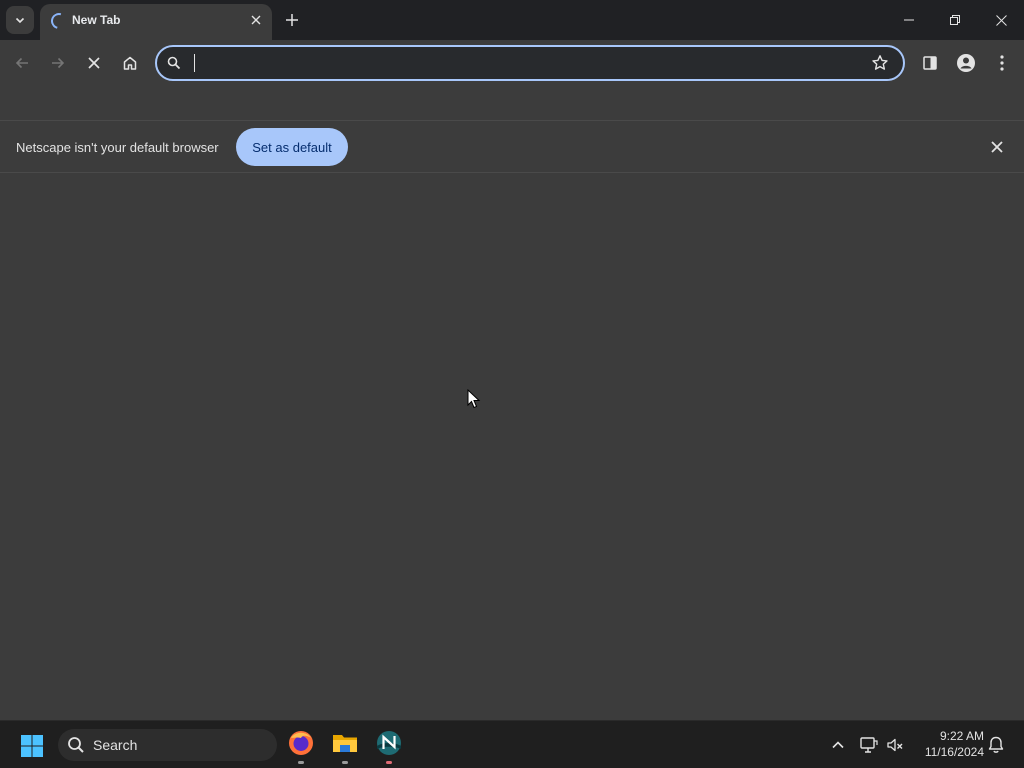 The width and height of the screenshot is (1024, 768). I want to click on restore-button, so click(955, 20).